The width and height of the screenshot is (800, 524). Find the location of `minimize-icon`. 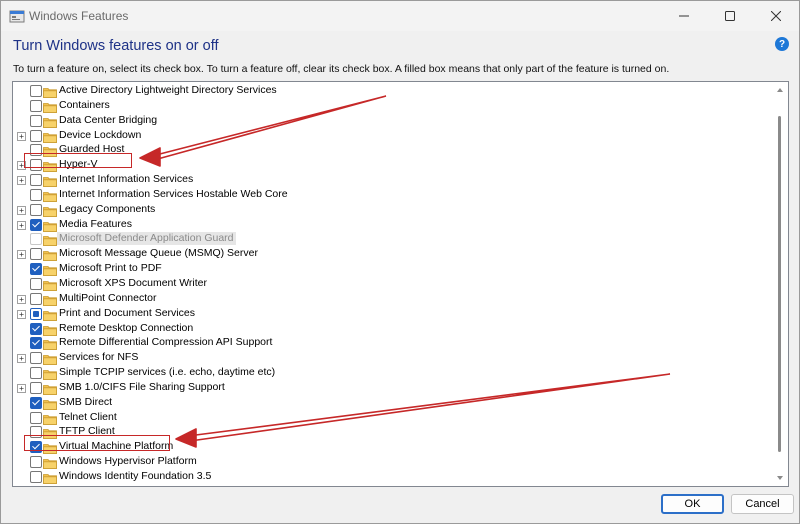

minimize-icon is located at coordinates (684, 16).